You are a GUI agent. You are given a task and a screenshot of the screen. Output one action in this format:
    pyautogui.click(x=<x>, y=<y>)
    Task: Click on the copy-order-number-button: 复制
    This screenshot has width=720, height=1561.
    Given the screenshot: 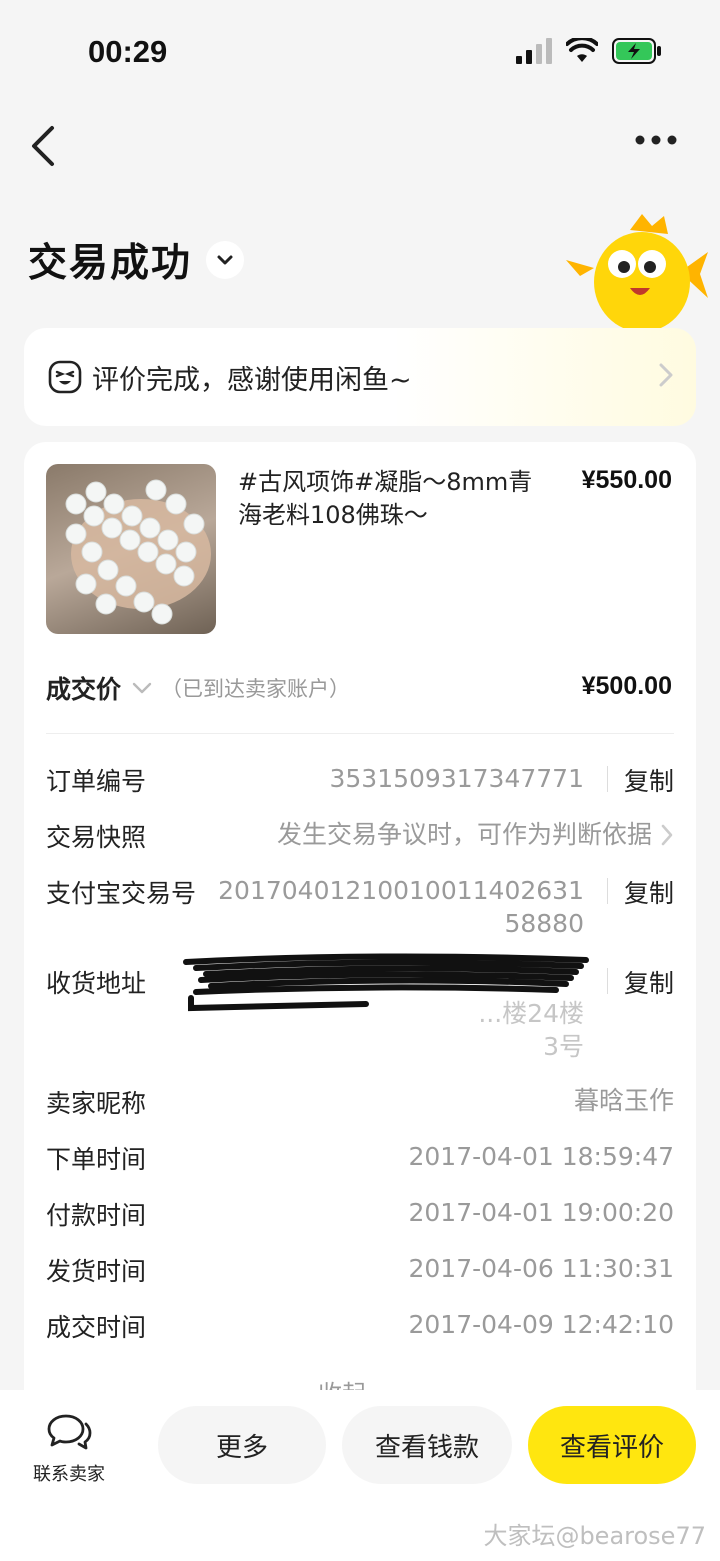 What is the action you would take?
    pyautogui.click(x=649, y=780)
    